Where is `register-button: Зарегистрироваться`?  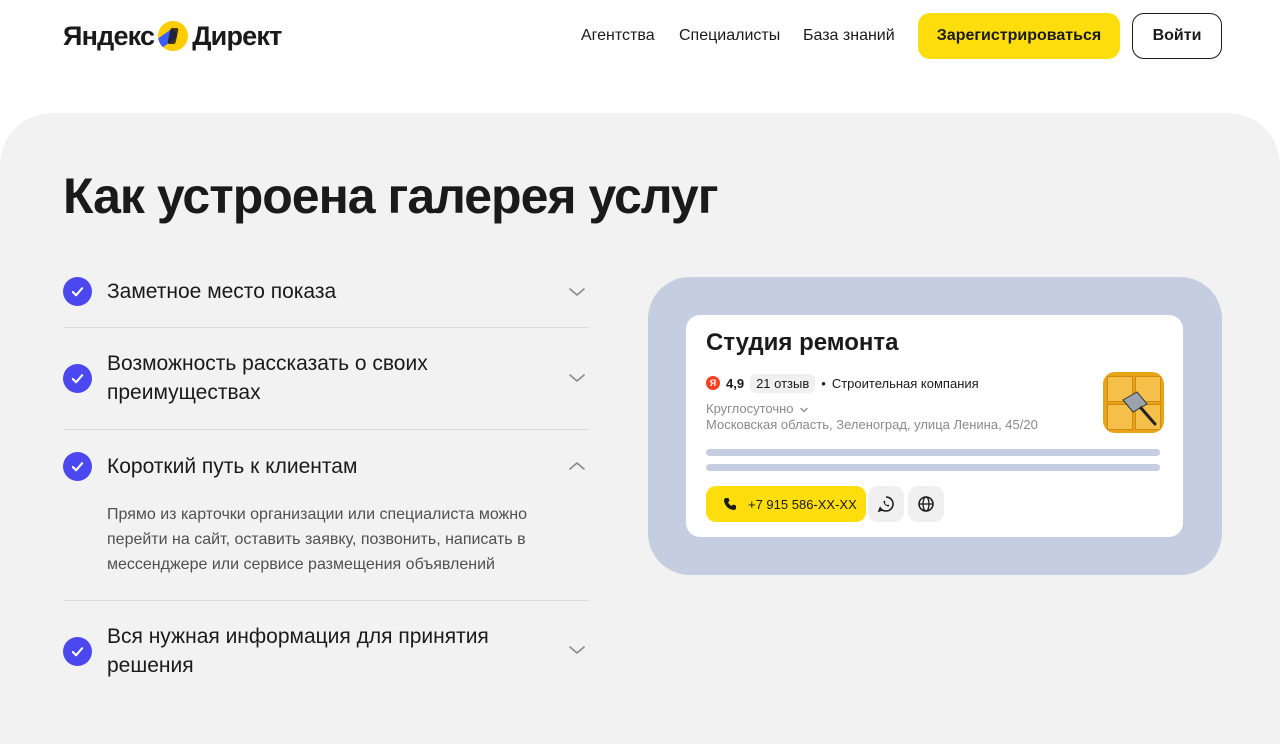 register-button: Зарегистрироваться is located at coordinates (1019, 36).